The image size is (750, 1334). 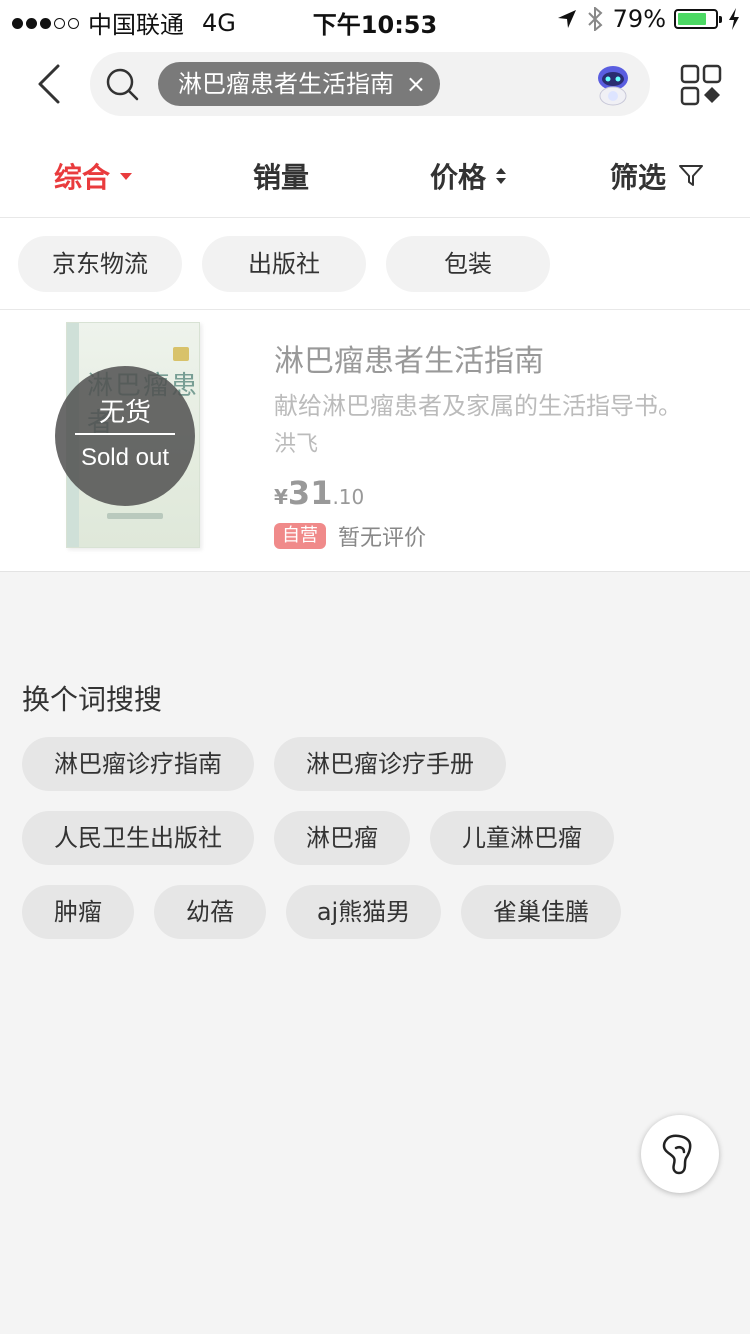 I want to click on search-icon, so click(x=122, y=84).